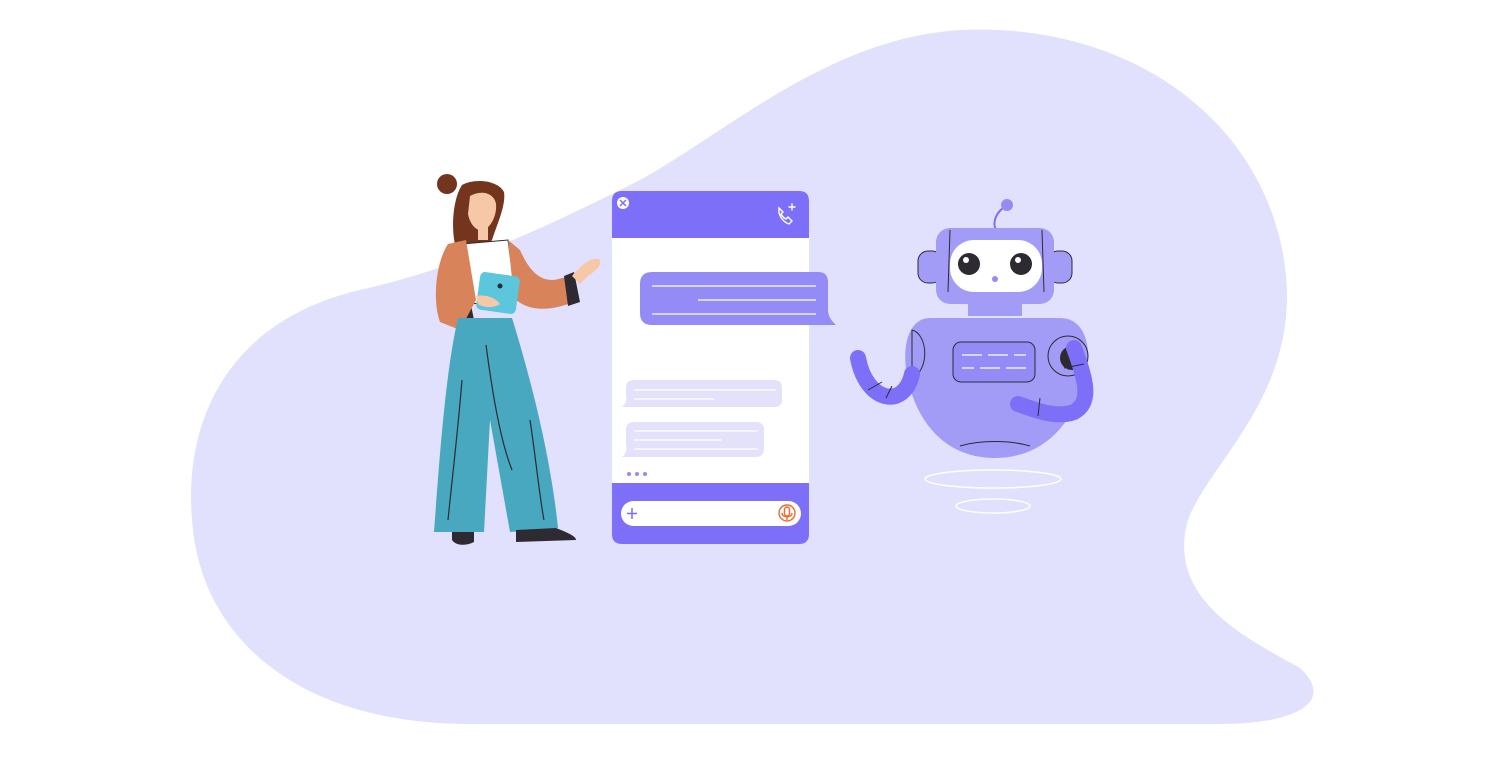 The width and height of the screenshot is (1500, 774). What do you see at coordinates (738, 298) in the screenshot?
I see `user-message-bubble` at bounding box center [738, 298].